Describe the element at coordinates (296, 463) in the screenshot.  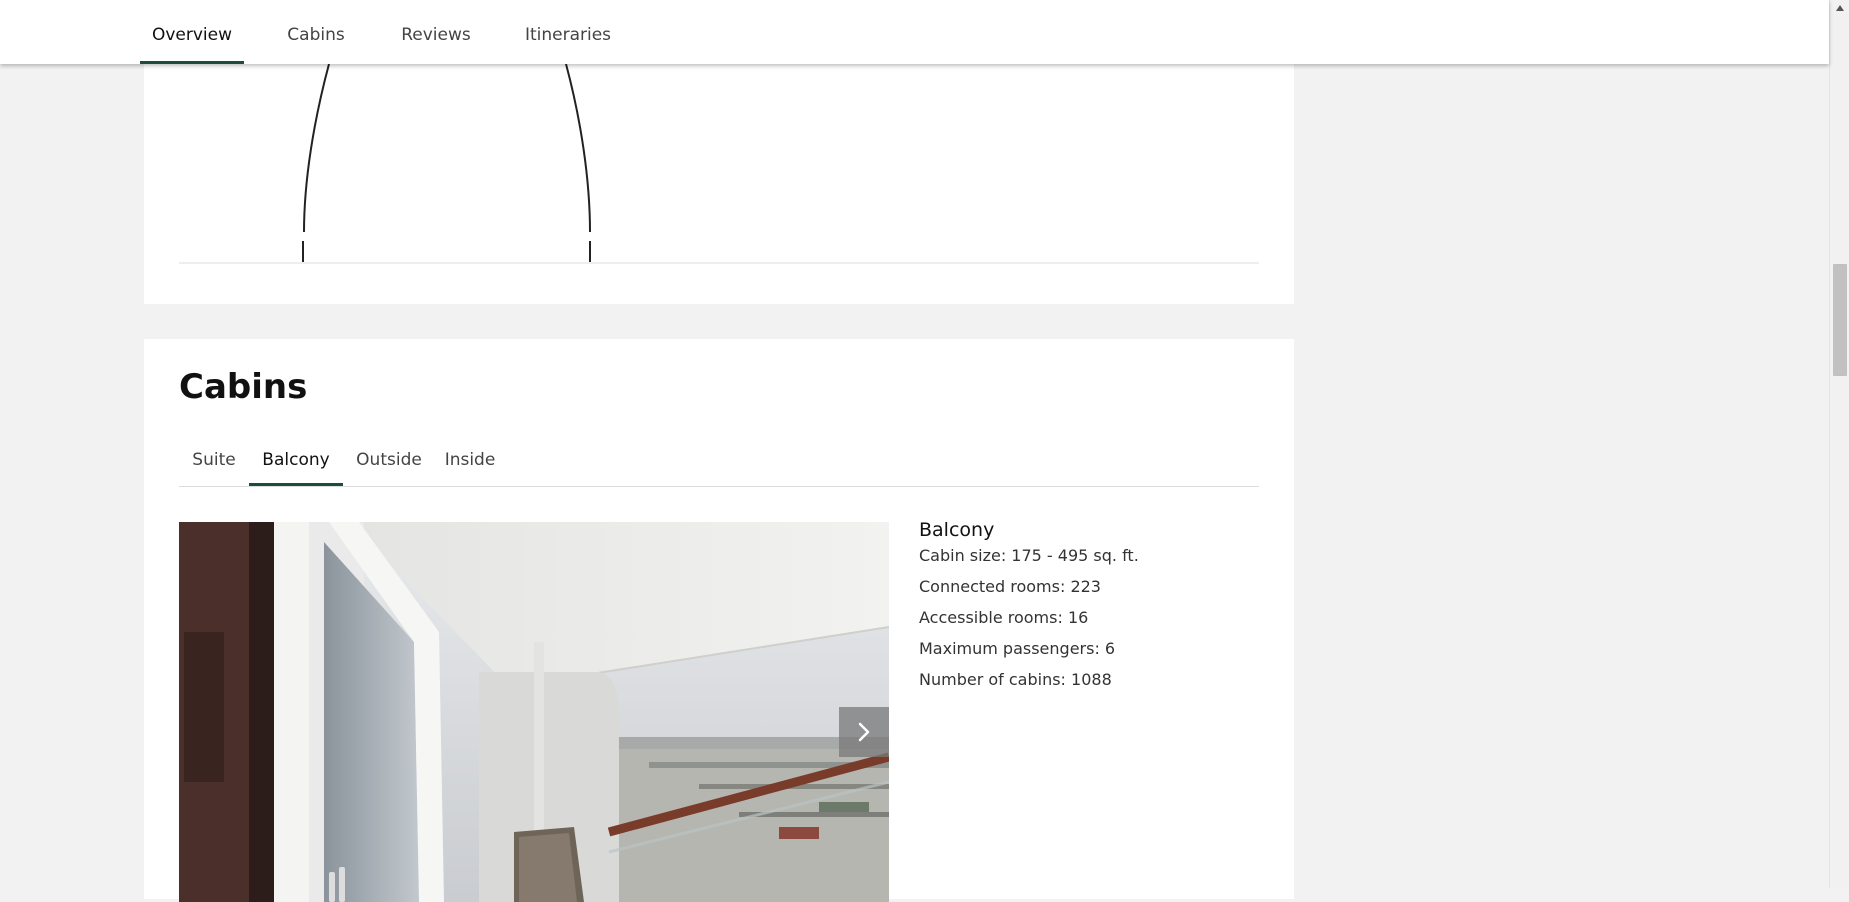
I see `tab-balcony: Balcony` at that location.